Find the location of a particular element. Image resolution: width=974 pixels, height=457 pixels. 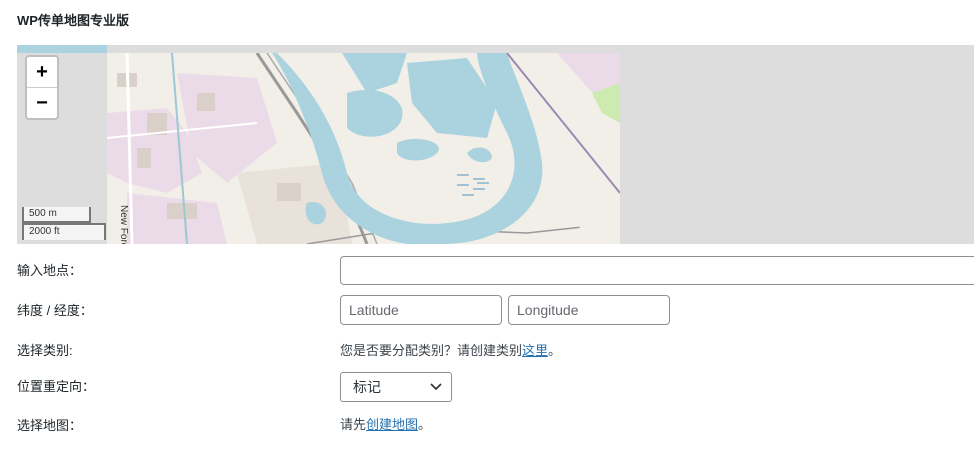

choose-map-suffix: 。 is located at coordinates (425, 424).